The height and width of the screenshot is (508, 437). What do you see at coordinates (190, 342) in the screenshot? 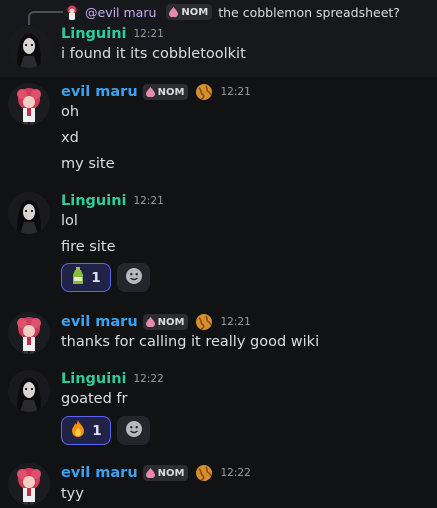
I see `message-text: thanks for calling it really good wiki` at bounding box center [190, 342].